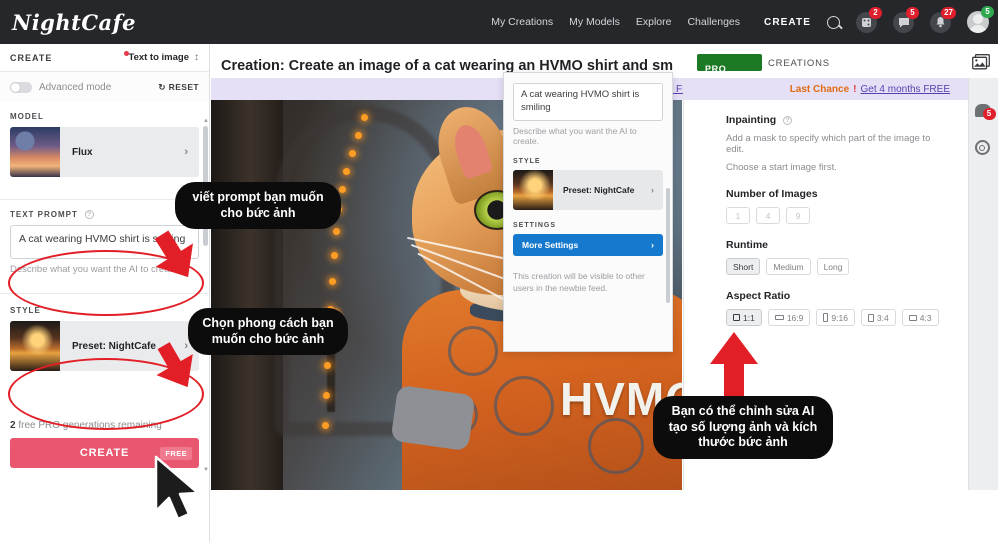  What do you see at coordinates (751, 120) in the screenshot?
I see `inpainting-title-text: Inpainting` at bounding box center [751, 120].